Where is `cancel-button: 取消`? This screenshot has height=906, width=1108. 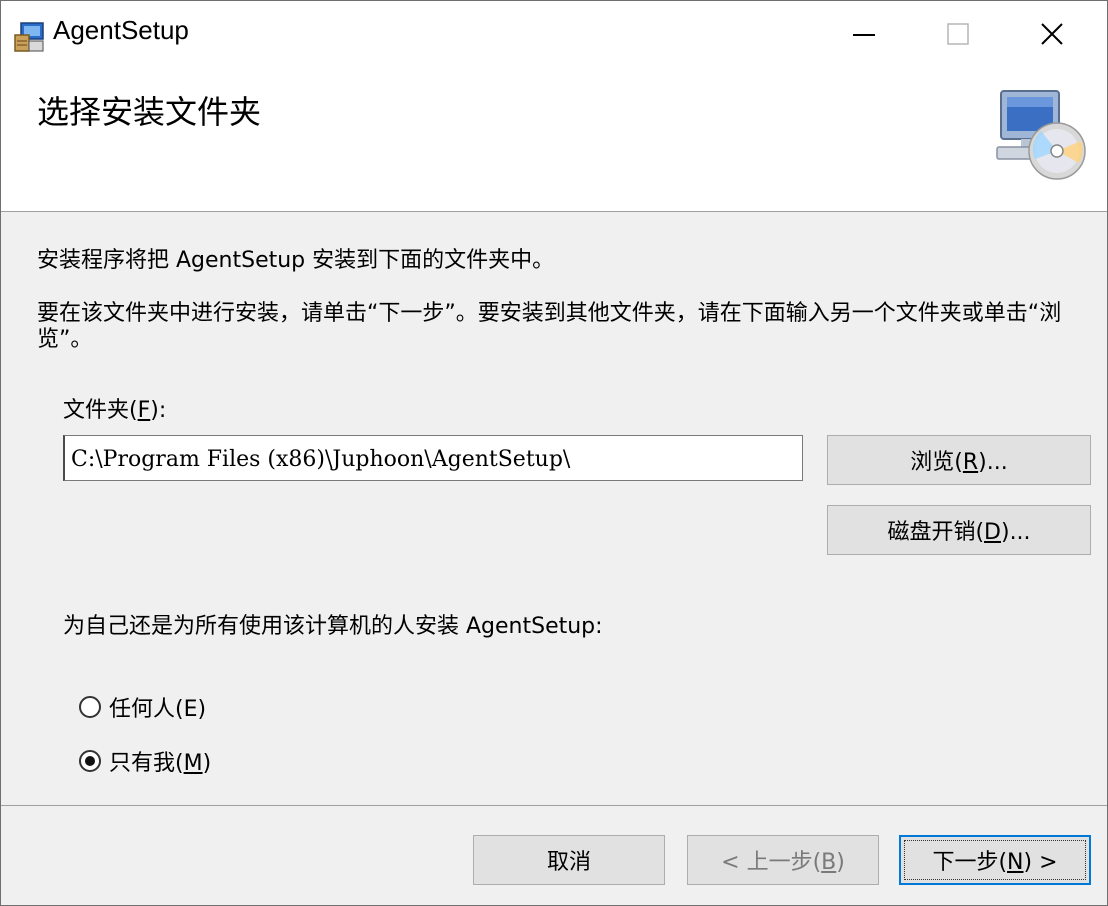
cancel-button: 取消 is located at coordinates (569, 860).